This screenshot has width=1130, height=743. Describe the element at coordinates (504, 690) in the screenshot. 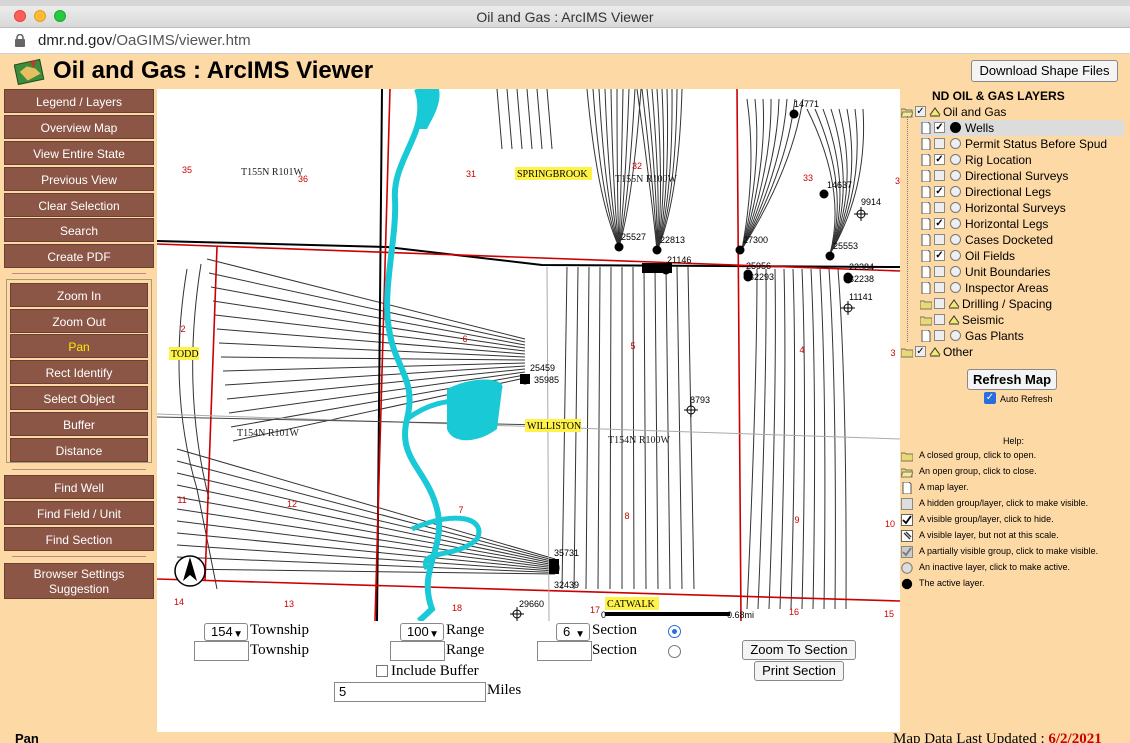

I see `miles-label: Miles` at that location.